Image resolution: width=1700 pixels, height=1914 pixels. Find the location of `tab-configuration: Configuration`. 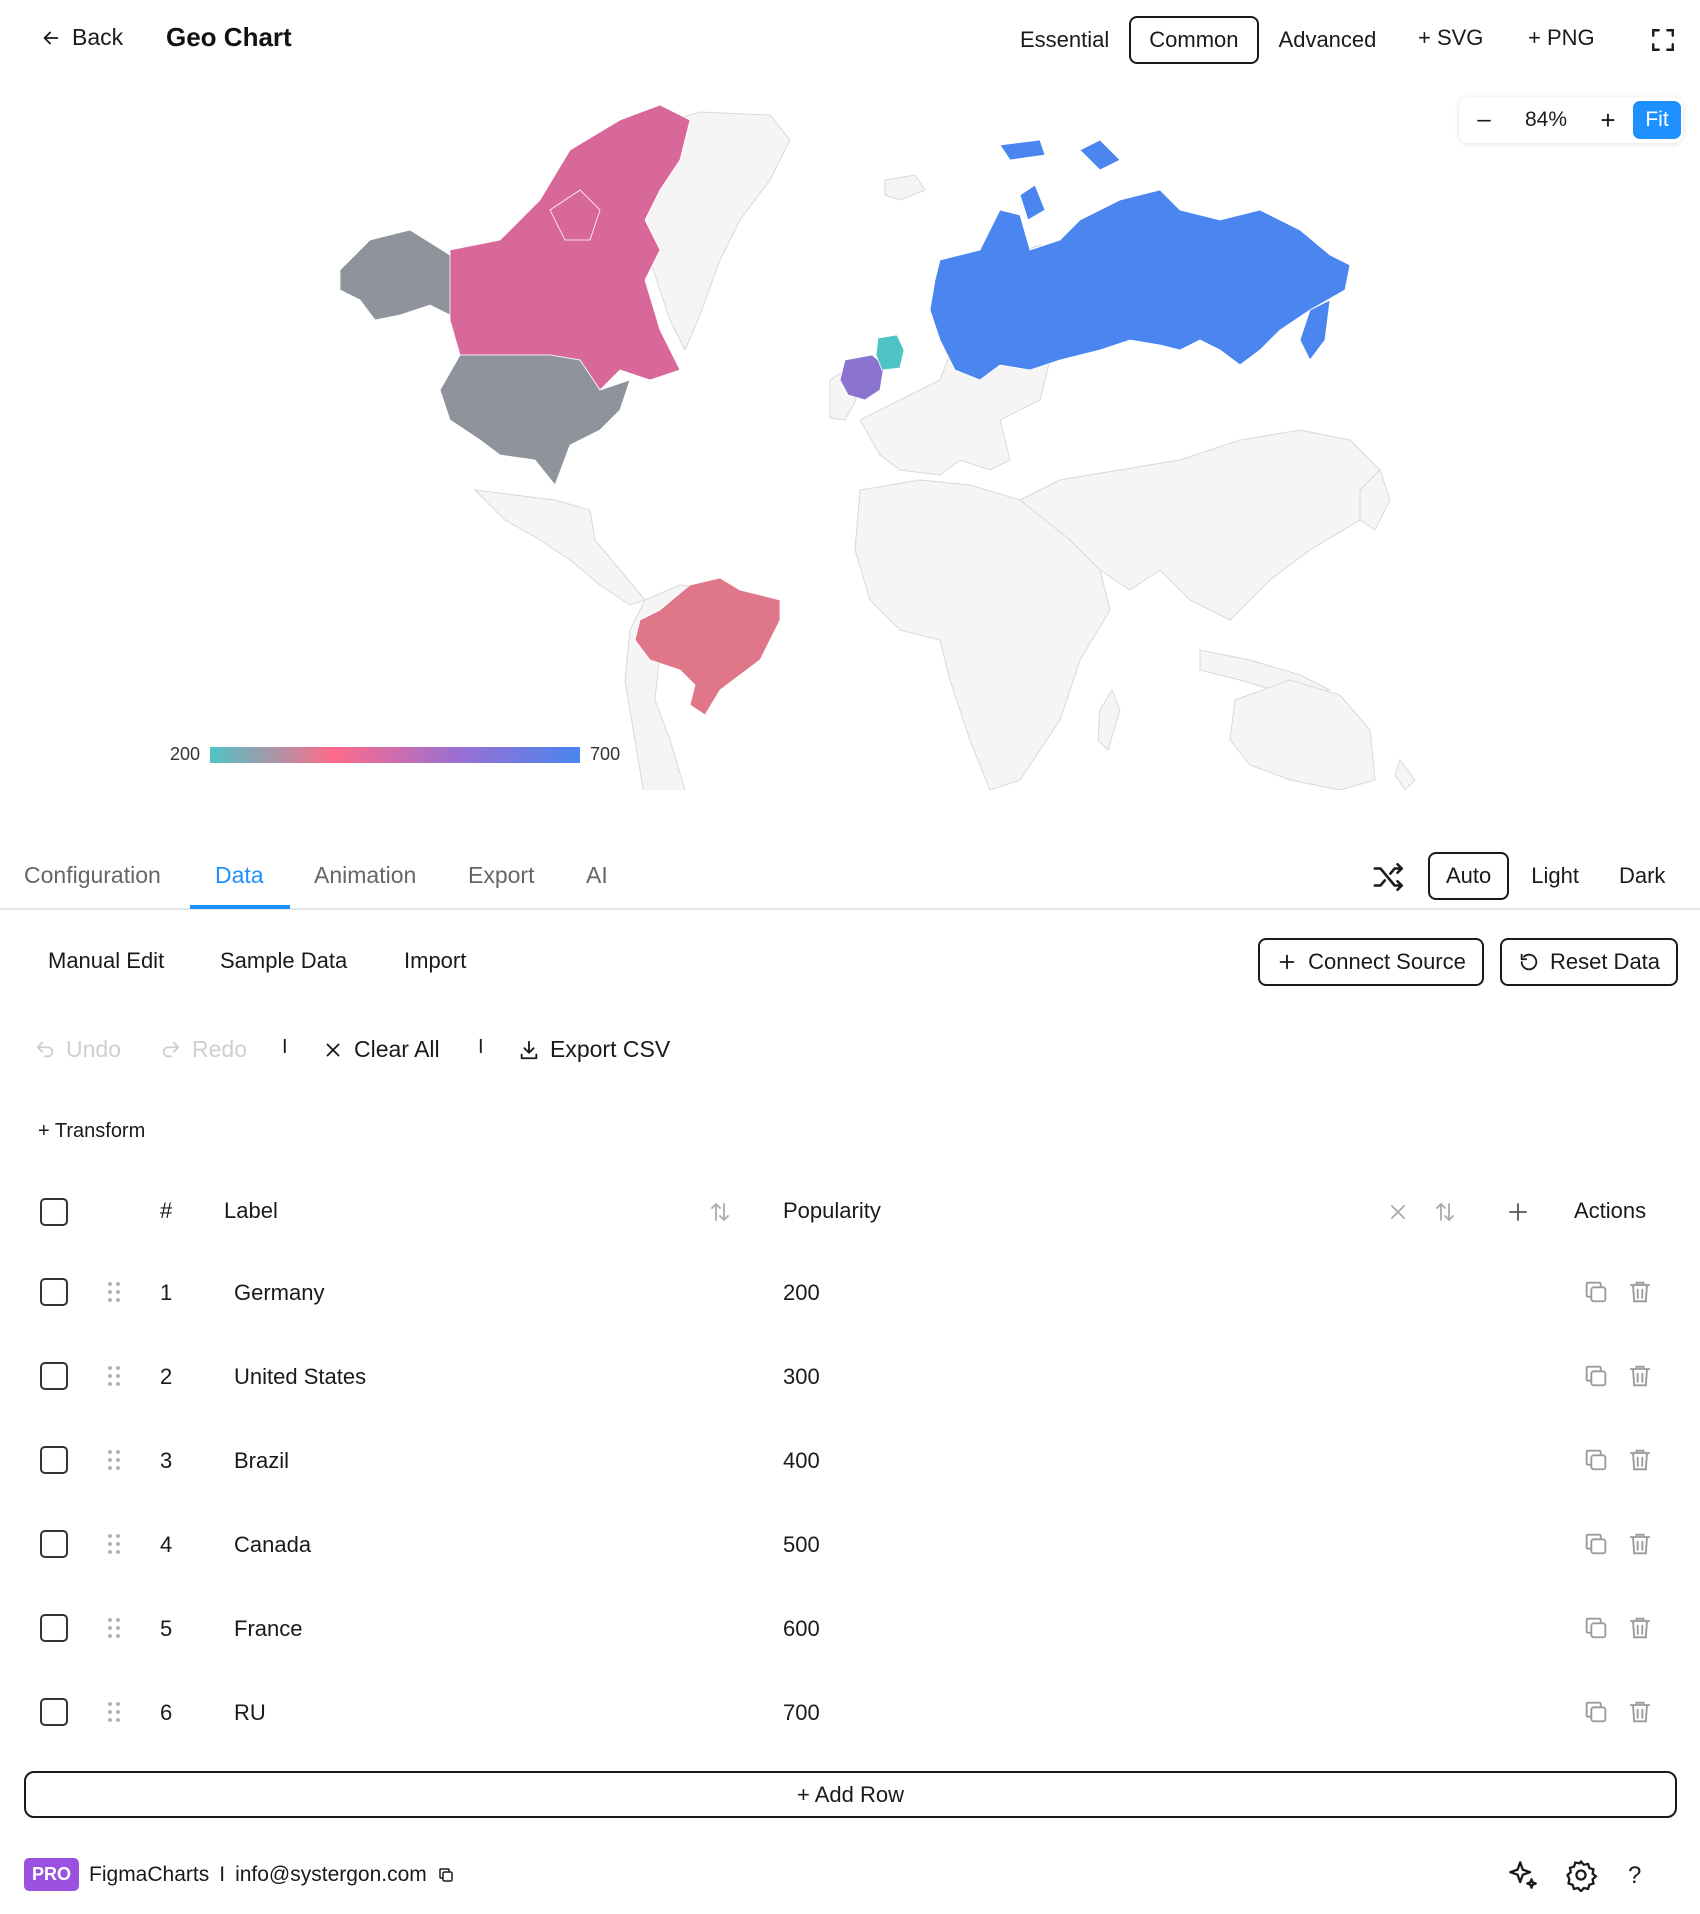

tab-configuration: Configuration is located at coordinates (92, 875).